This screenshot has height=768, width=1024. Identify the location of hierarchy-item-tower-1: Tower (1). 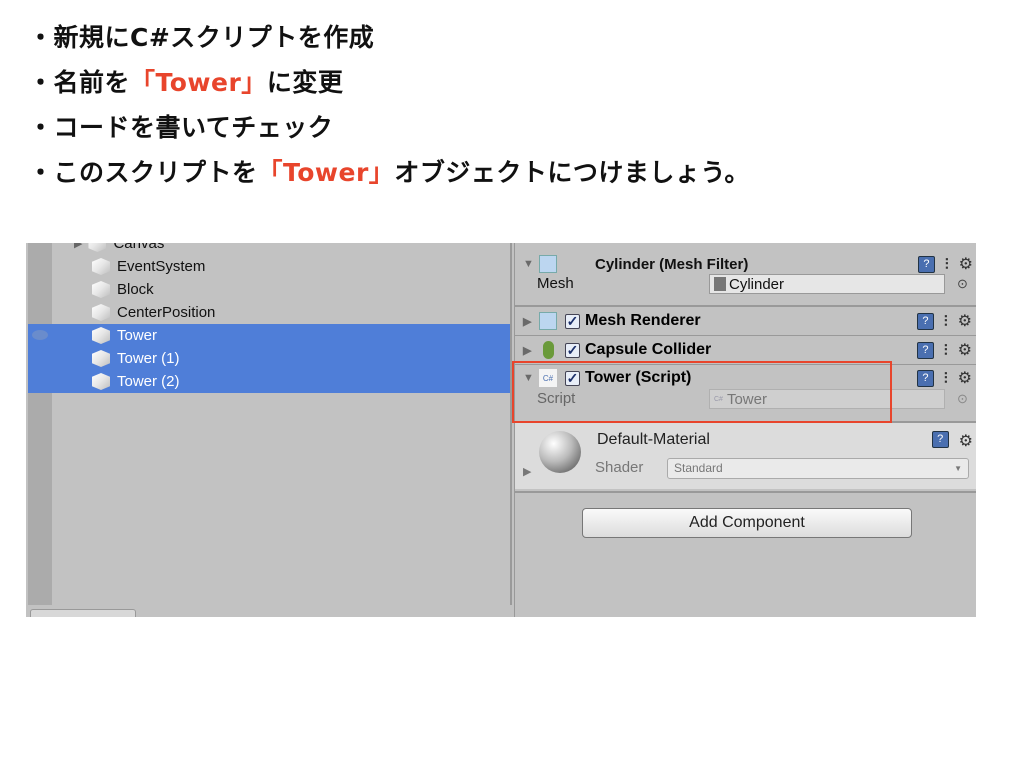
(136, 358).